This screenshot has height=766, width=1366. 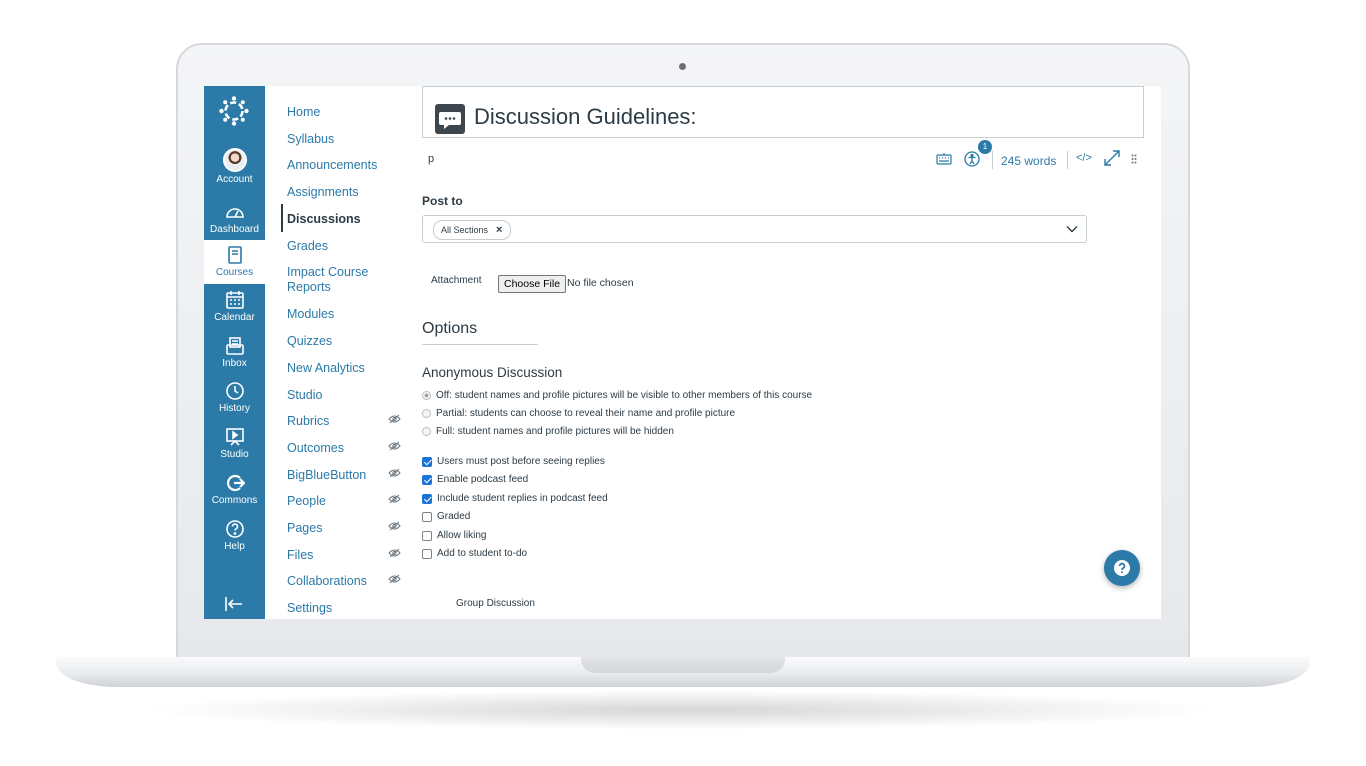 I want to click on podcast-replies-label: Include student replies in podcast feed, so click(x=522, y=498).